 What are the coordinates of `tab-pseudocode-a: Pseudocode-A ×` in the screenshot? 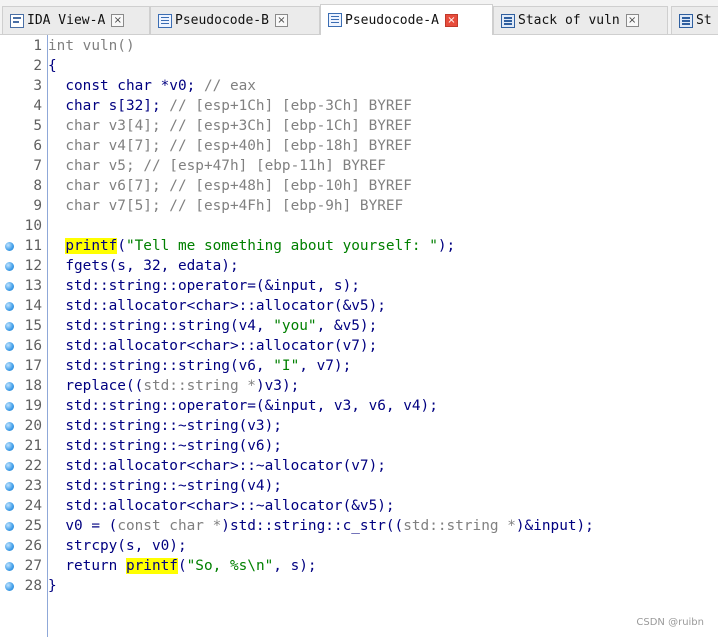 It's located at (406, 19).